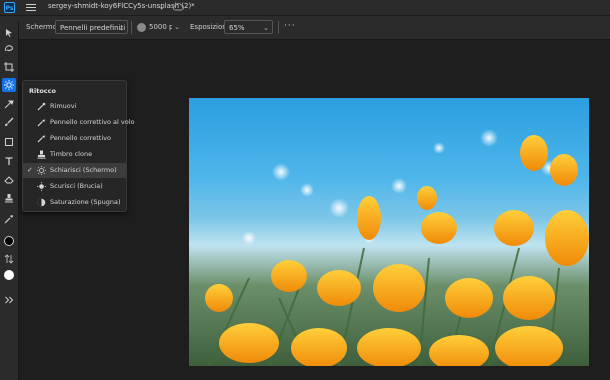 The height and width of the screenshot is (380, 610). I want to click on menu-item-clone-stamp: Timbro clone, so click(74, 154).